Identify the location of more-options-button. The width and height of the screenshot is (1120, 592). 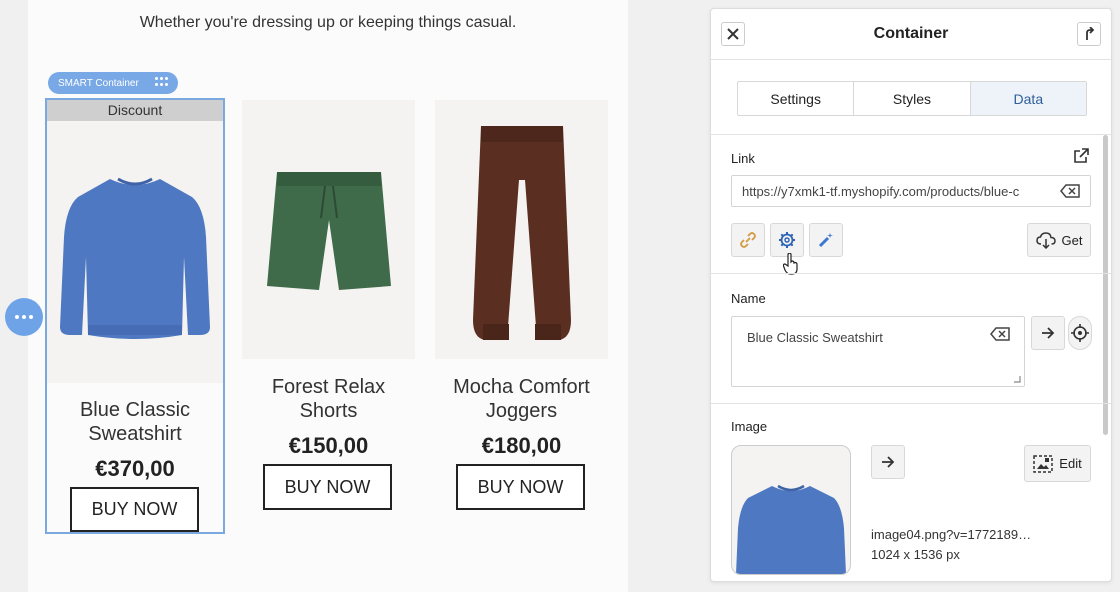
(24, 317).